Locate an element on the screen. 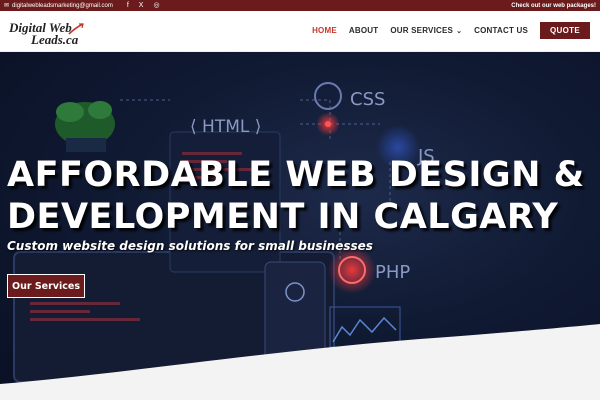 This screenshot has width=600, height=400. html-label-text: HTML is located at coordinates (226, 127).